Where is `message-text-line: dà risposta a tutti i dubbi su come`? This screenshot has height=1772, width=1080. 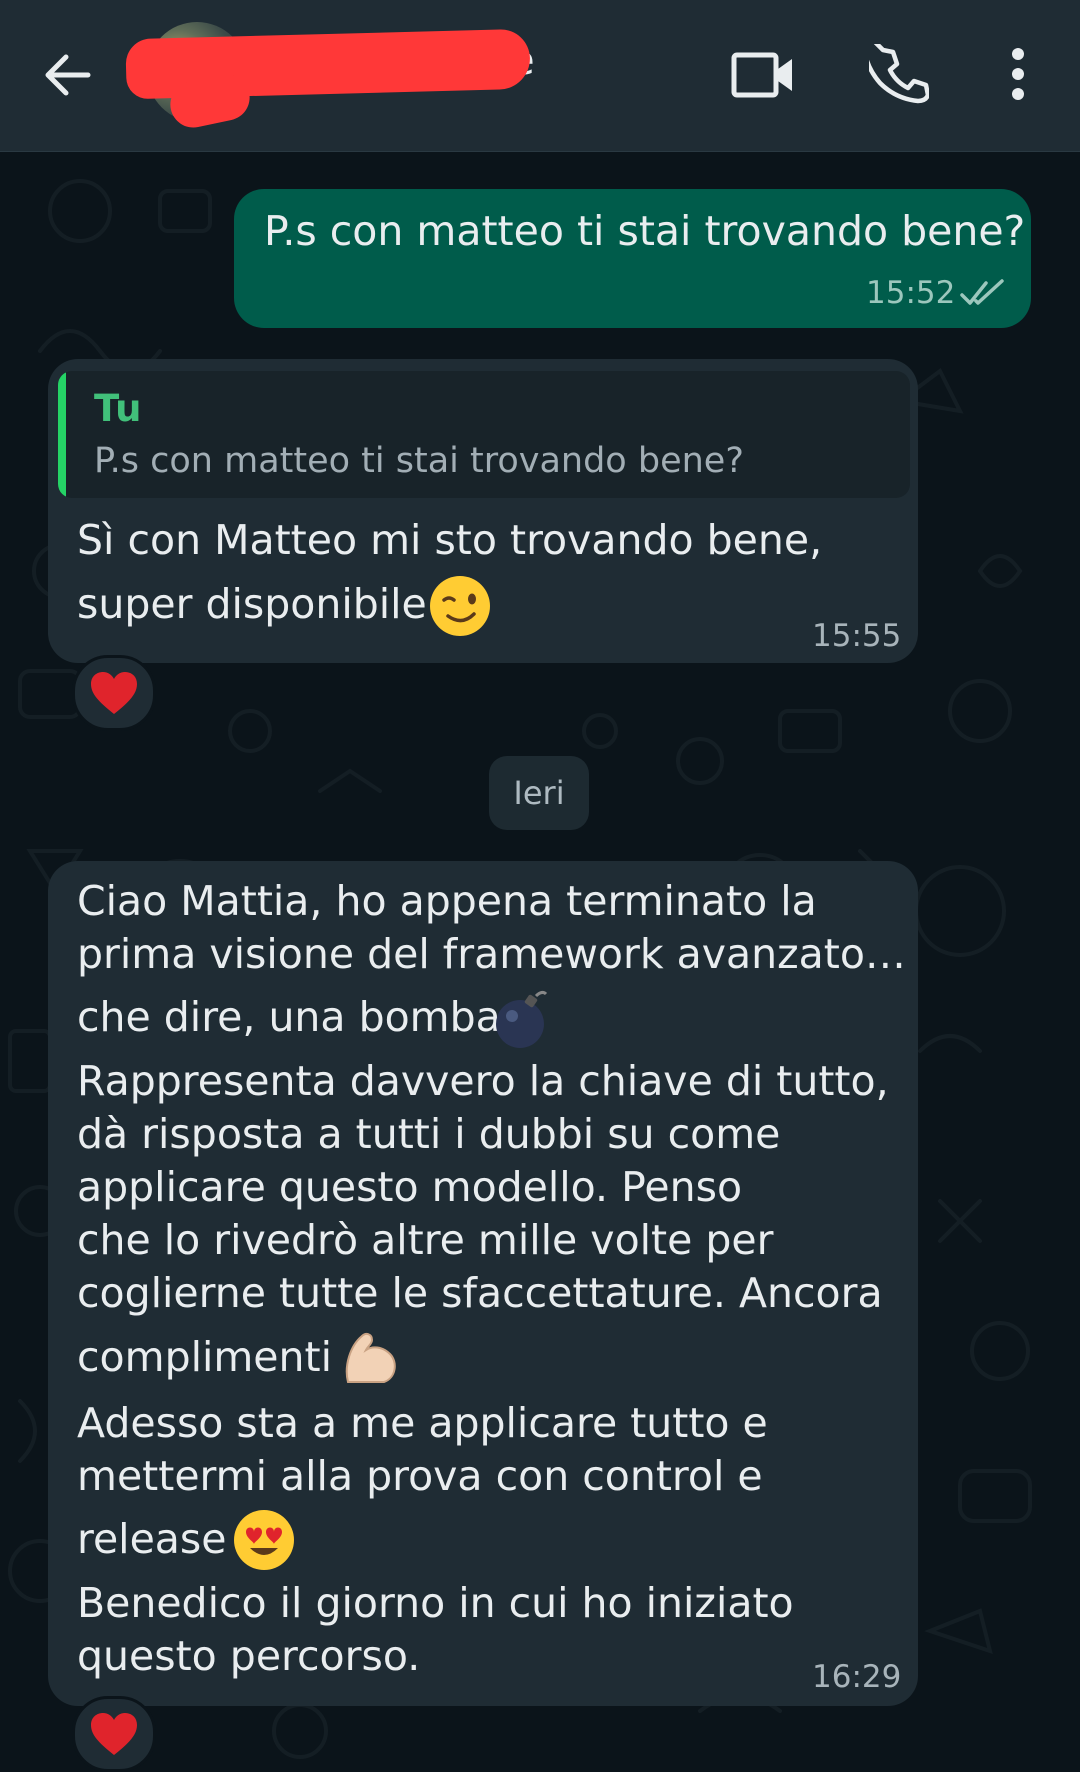 message-text-line: dà risposta a tutti i dubbi su come is located at coordinates (429, 1134).